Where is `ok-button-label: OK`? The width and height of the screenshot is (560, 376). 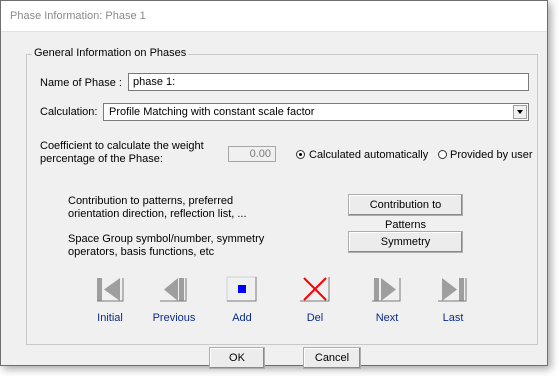 ok-button-label: OK is located at coordinates (237, 358).